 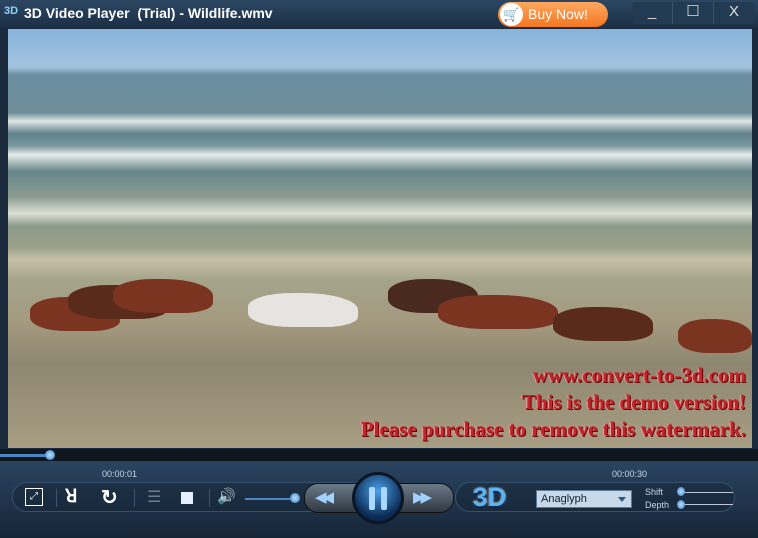 I want to click on window-title: 3D Video Player (Trial) - Wildlife.wmv, so click(x=148, y=13).